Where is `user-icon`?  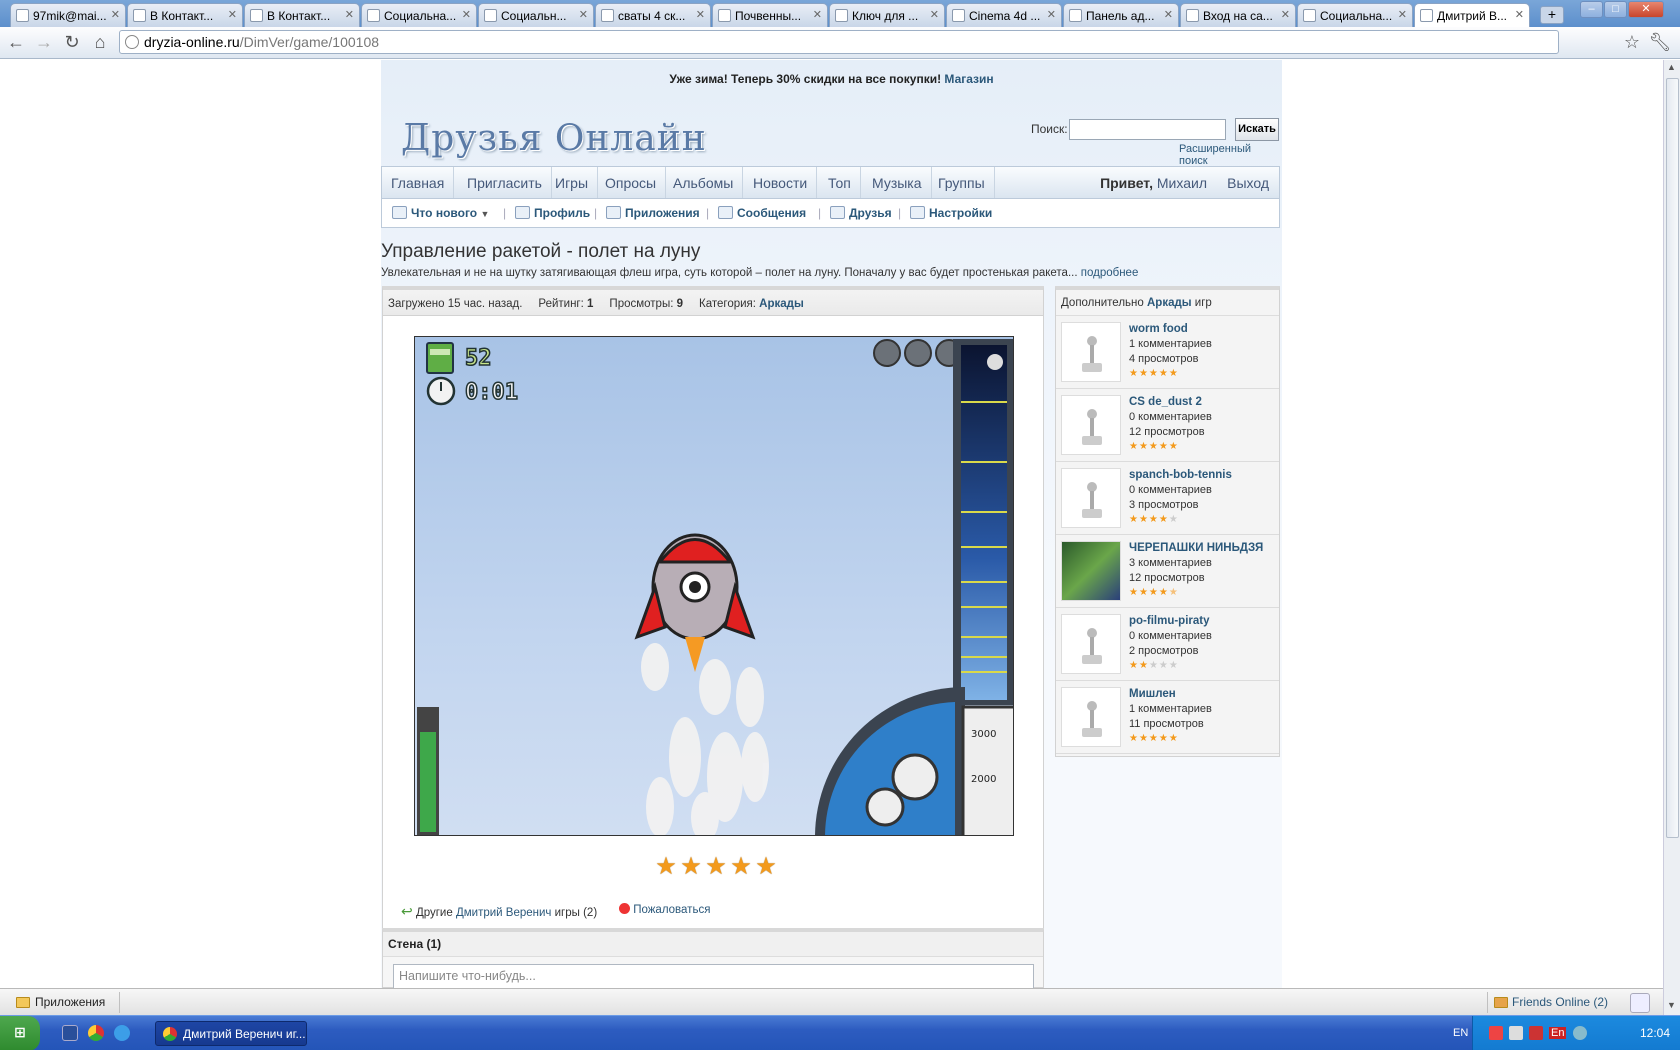 user-icon is located at coordinates (1640, 1003).